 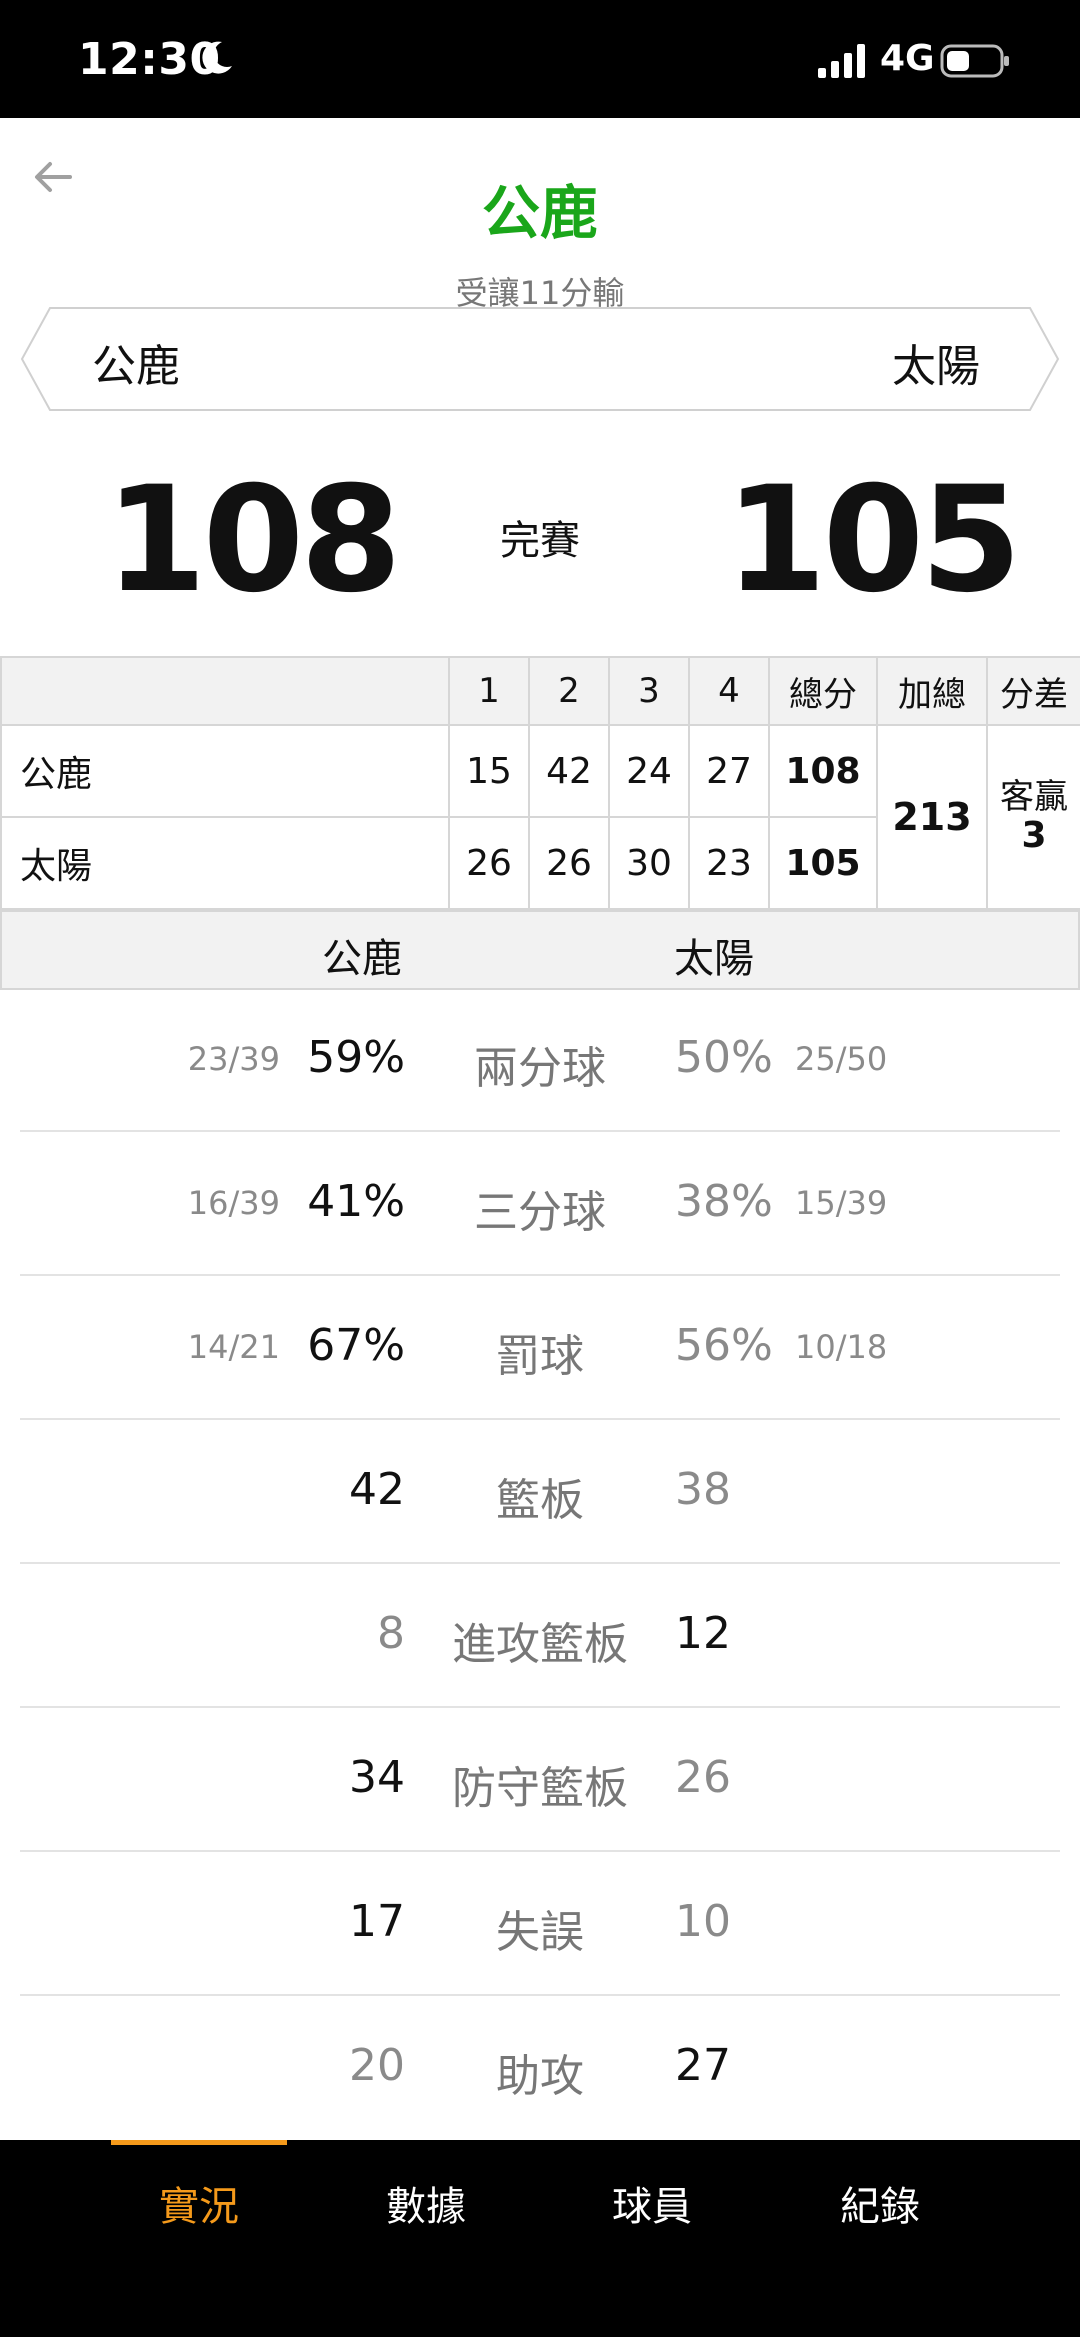 What do you see at coordinates (932, 817) in the screenshot?
I see `combined-total: 213` at bounding box center [932, 817].